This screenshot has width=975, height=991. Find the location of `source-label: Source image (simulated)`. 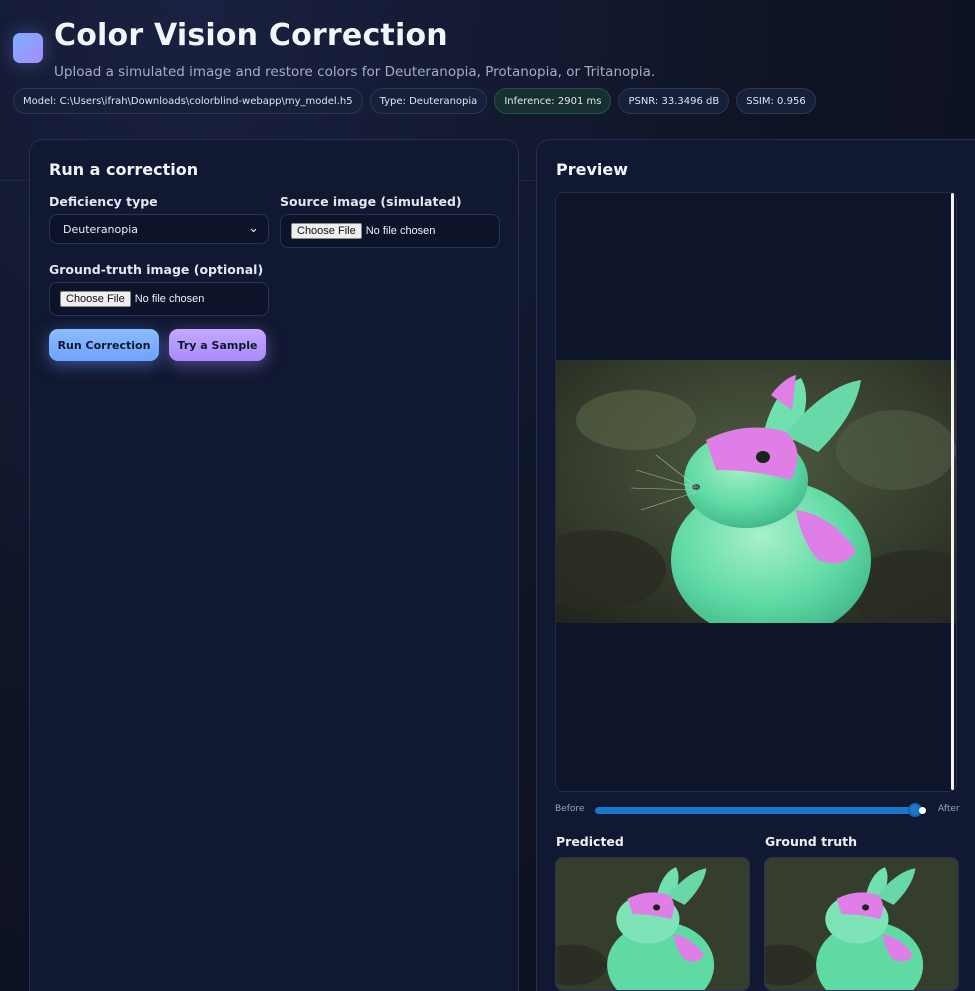

source-label: Source image (simulated) is located at coordinates (371, 201).